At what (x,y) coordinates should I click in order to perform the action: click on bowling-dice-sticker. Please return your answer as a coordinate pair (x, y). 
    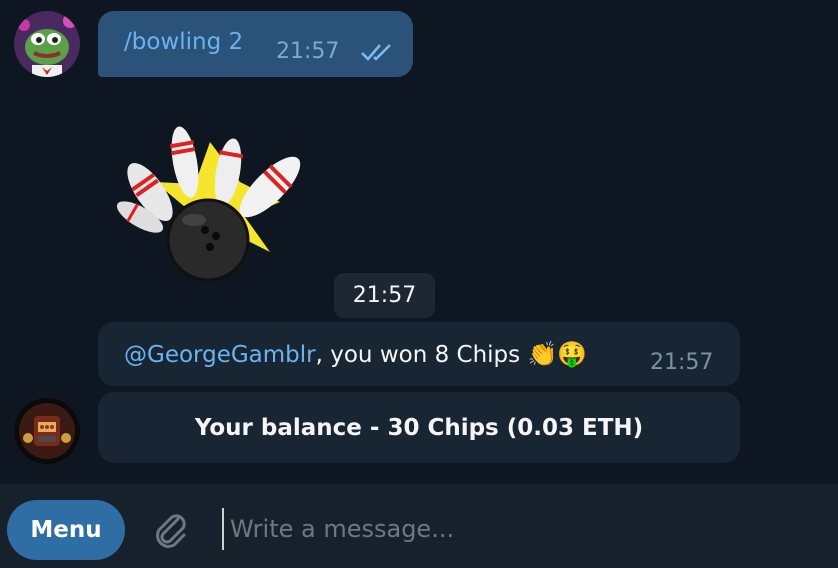
    Looking at the image, I should click on (215, 199).